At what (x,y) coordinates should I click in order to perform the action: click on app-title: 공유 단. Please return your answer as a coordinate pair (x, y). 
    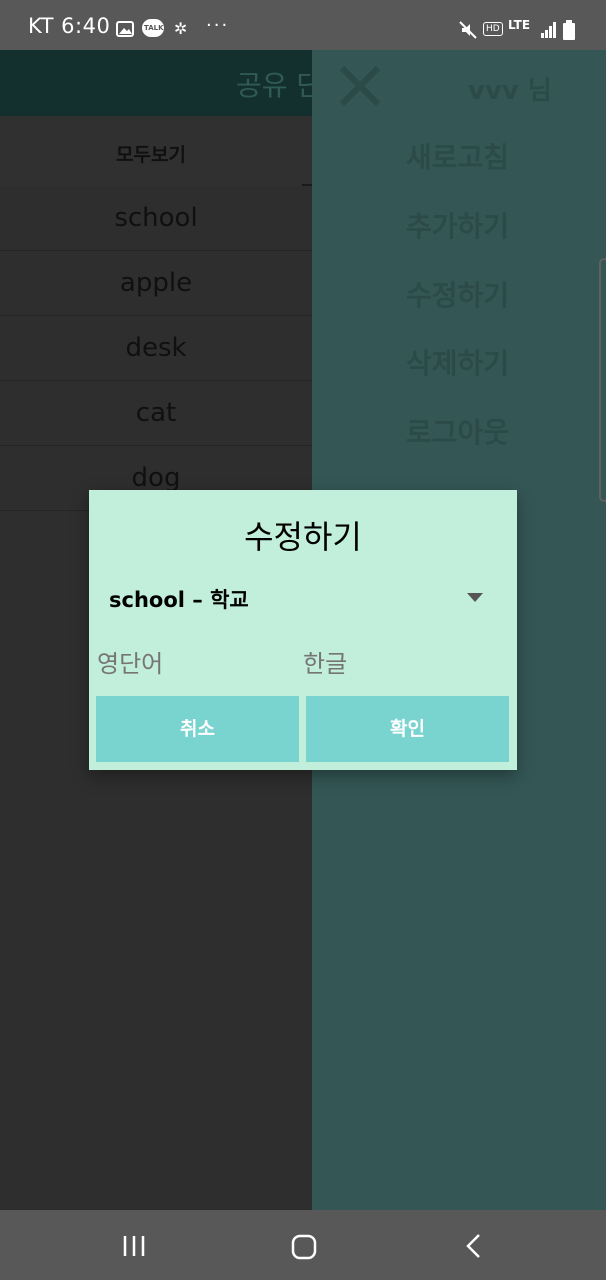
    Looking at the image, I should click on (274, 85).